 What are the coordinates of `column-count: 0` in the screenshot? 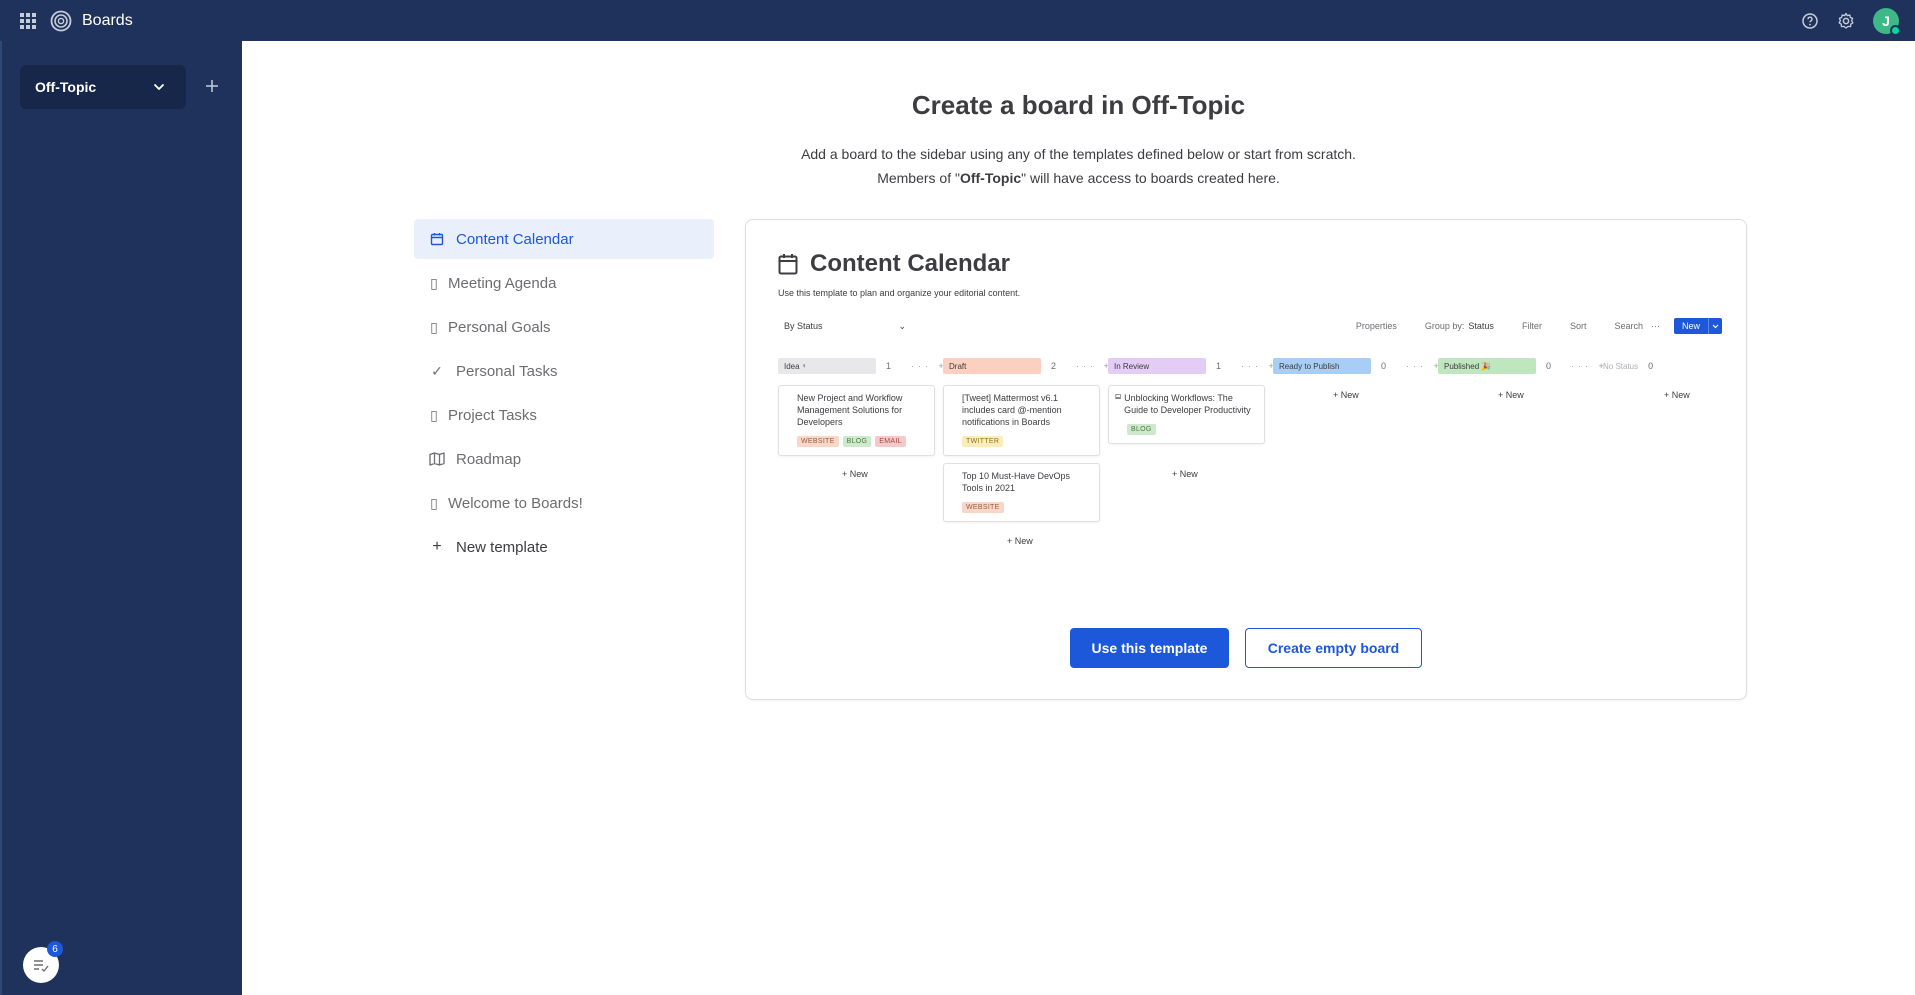 It's located at (1549, 366).